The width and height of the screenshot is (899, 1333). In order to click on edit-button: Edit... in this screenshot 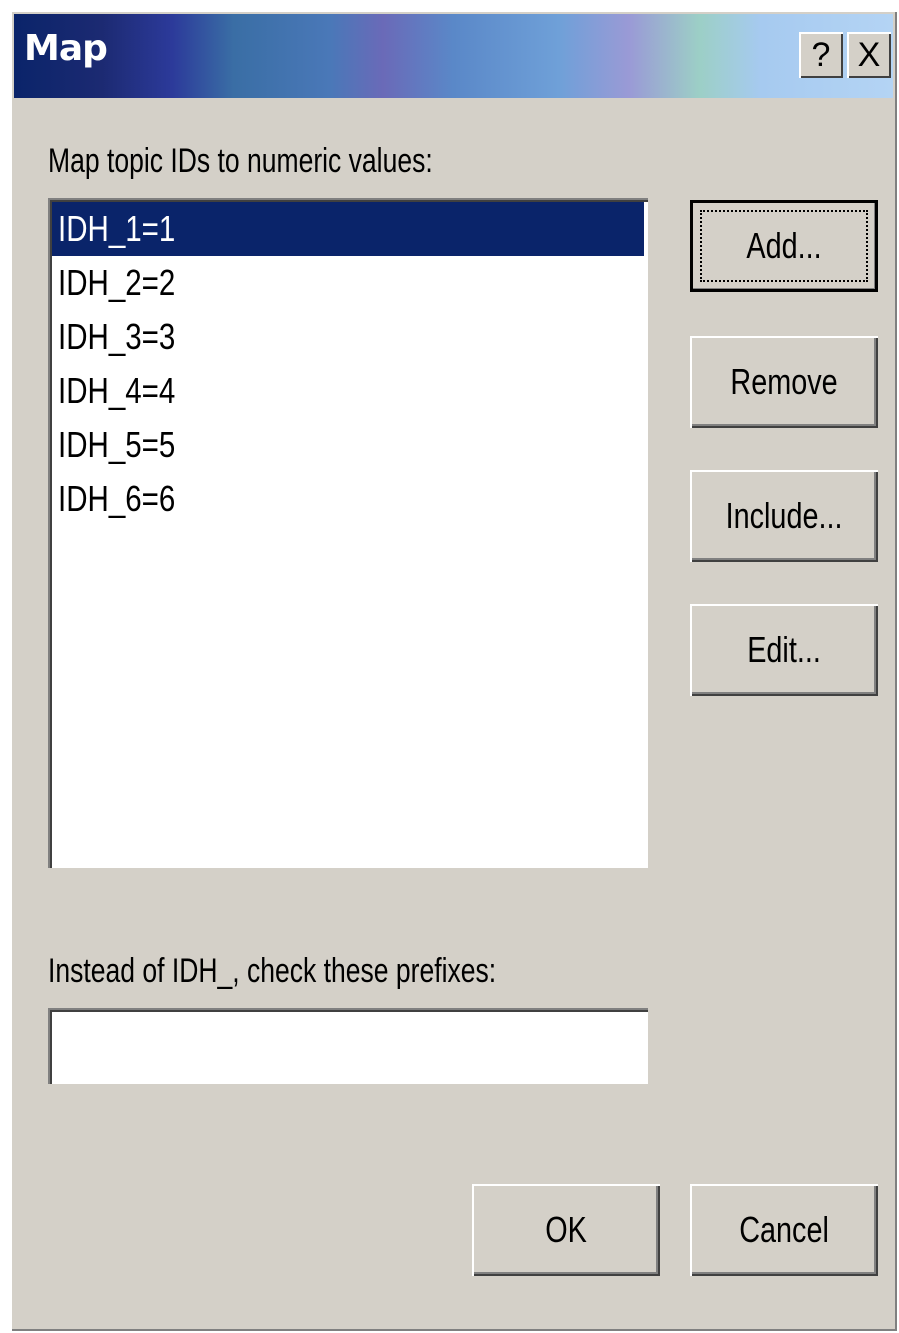, I will do `click(784, 650)`.